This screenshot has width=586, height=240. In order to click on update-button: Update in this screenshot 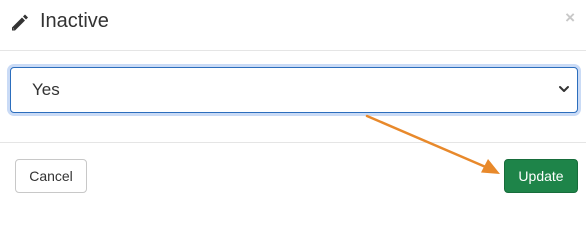, I will do `click(541, 176)`.